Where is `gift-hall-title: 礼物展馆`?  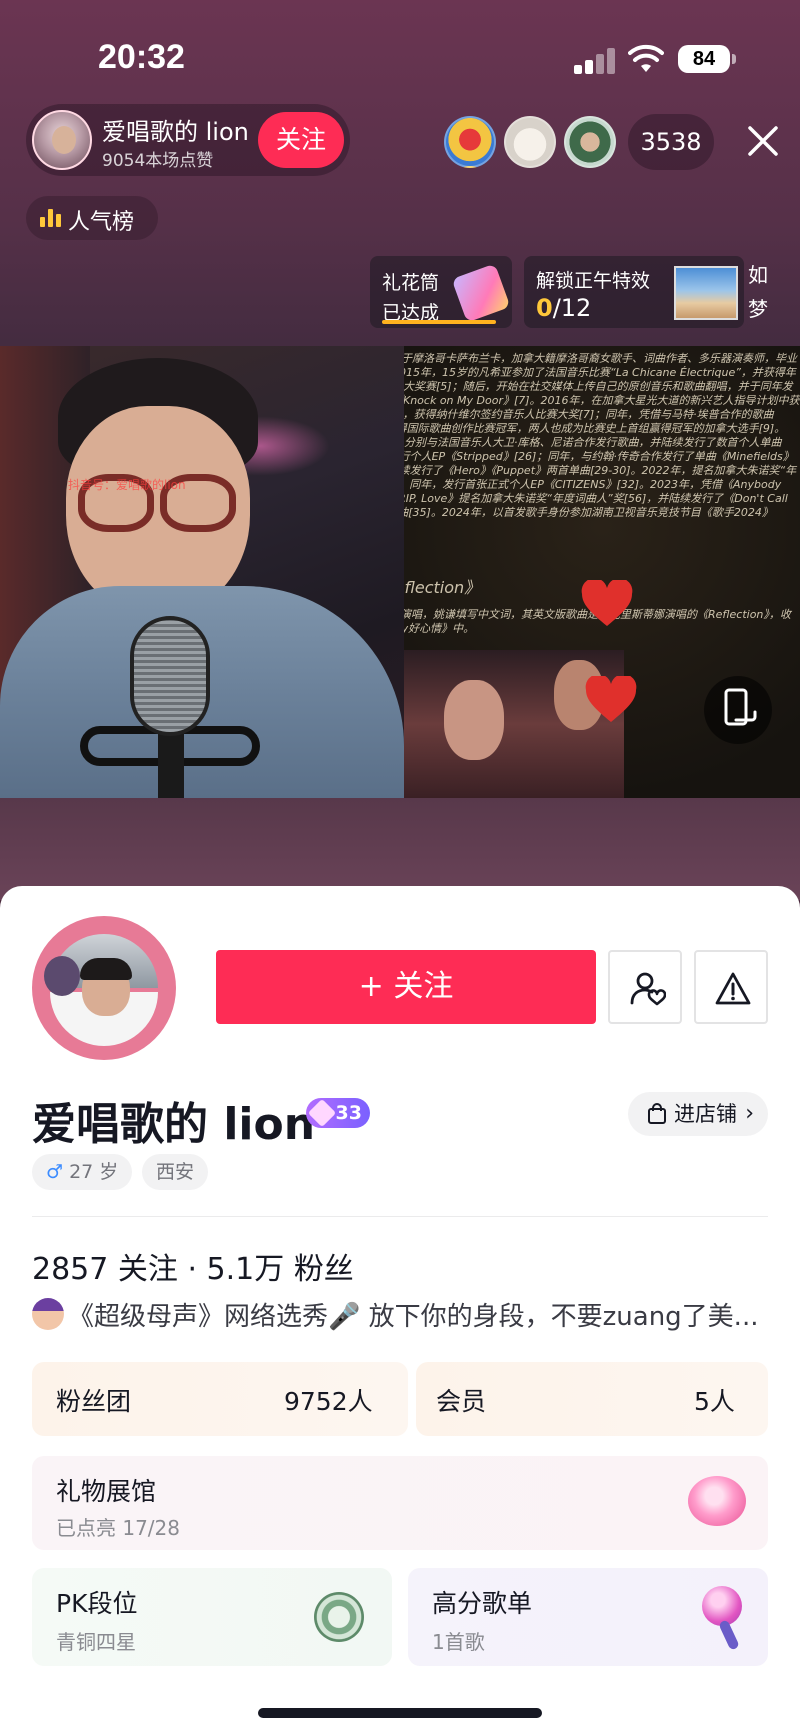 gift-hall-title: 礼物展馆 is located at coordinates (106, 1491).